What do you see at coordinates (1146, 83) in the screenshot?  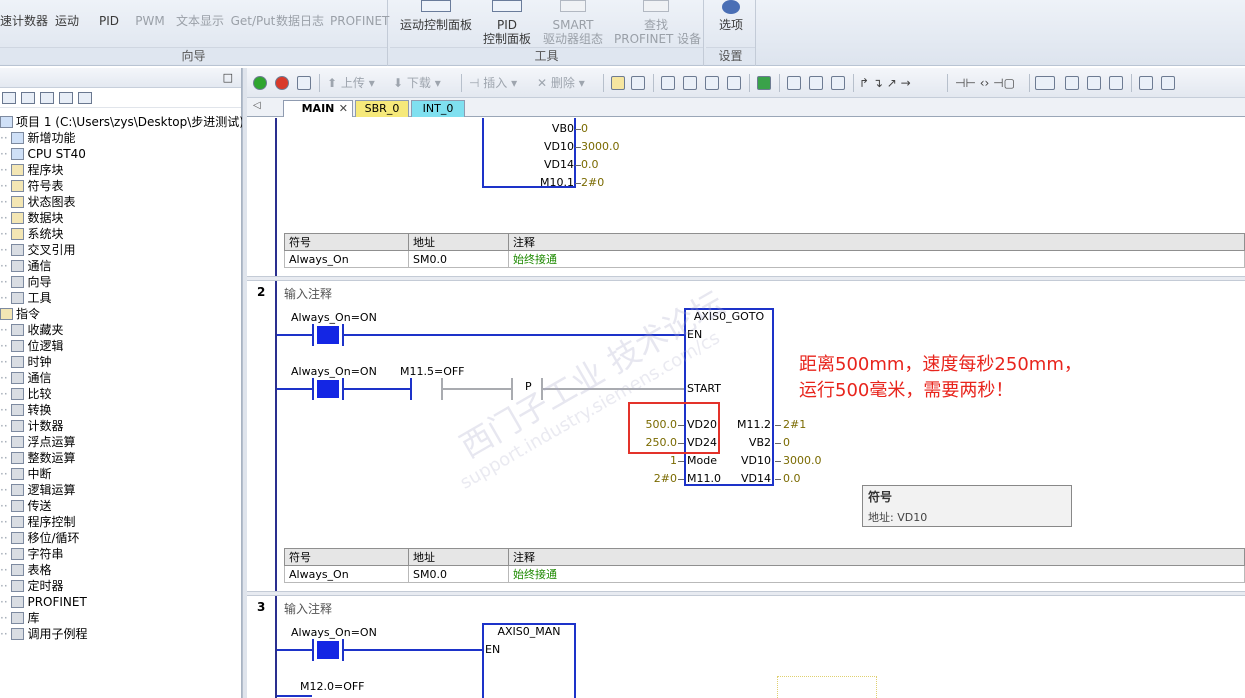 I see `compare-icon` at bounding box center [1146, 83].